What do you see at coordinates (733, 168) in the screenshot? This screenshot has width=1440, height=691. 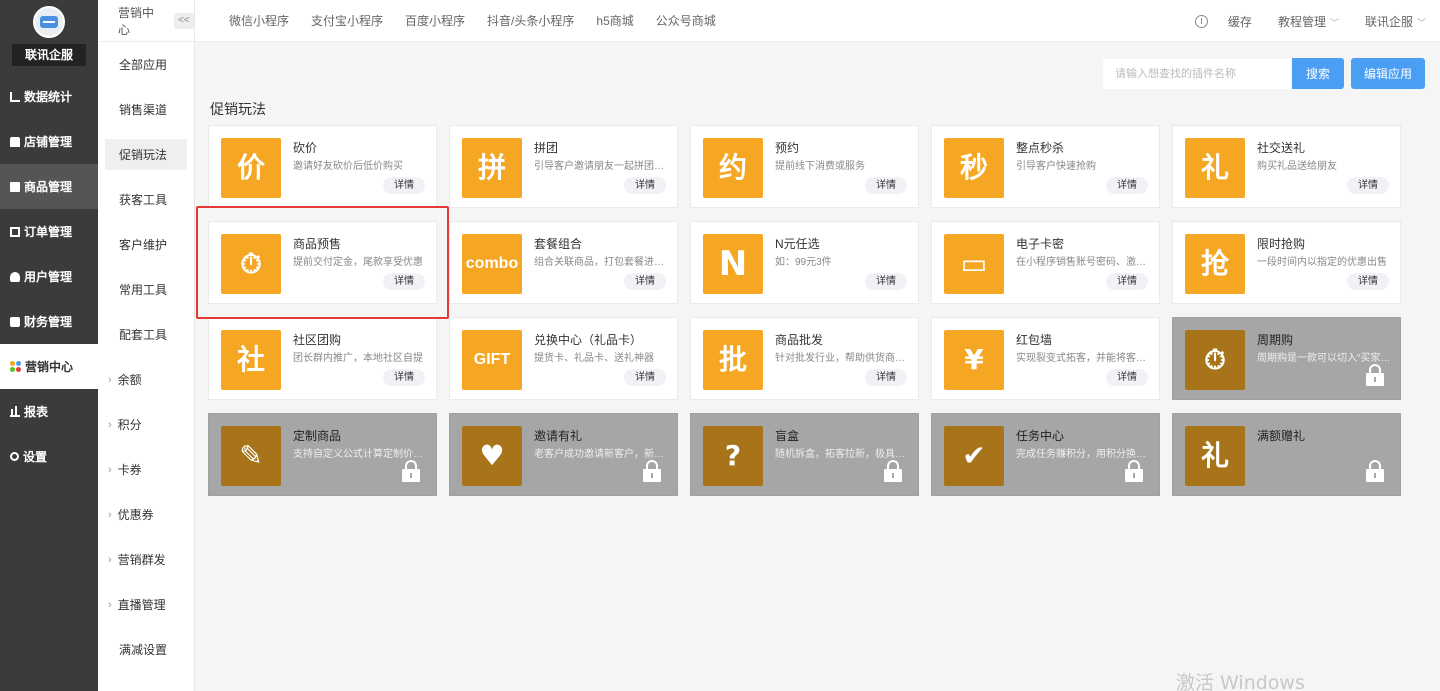 I see `reservation-icon: 约` at bounding box center [733, 168].